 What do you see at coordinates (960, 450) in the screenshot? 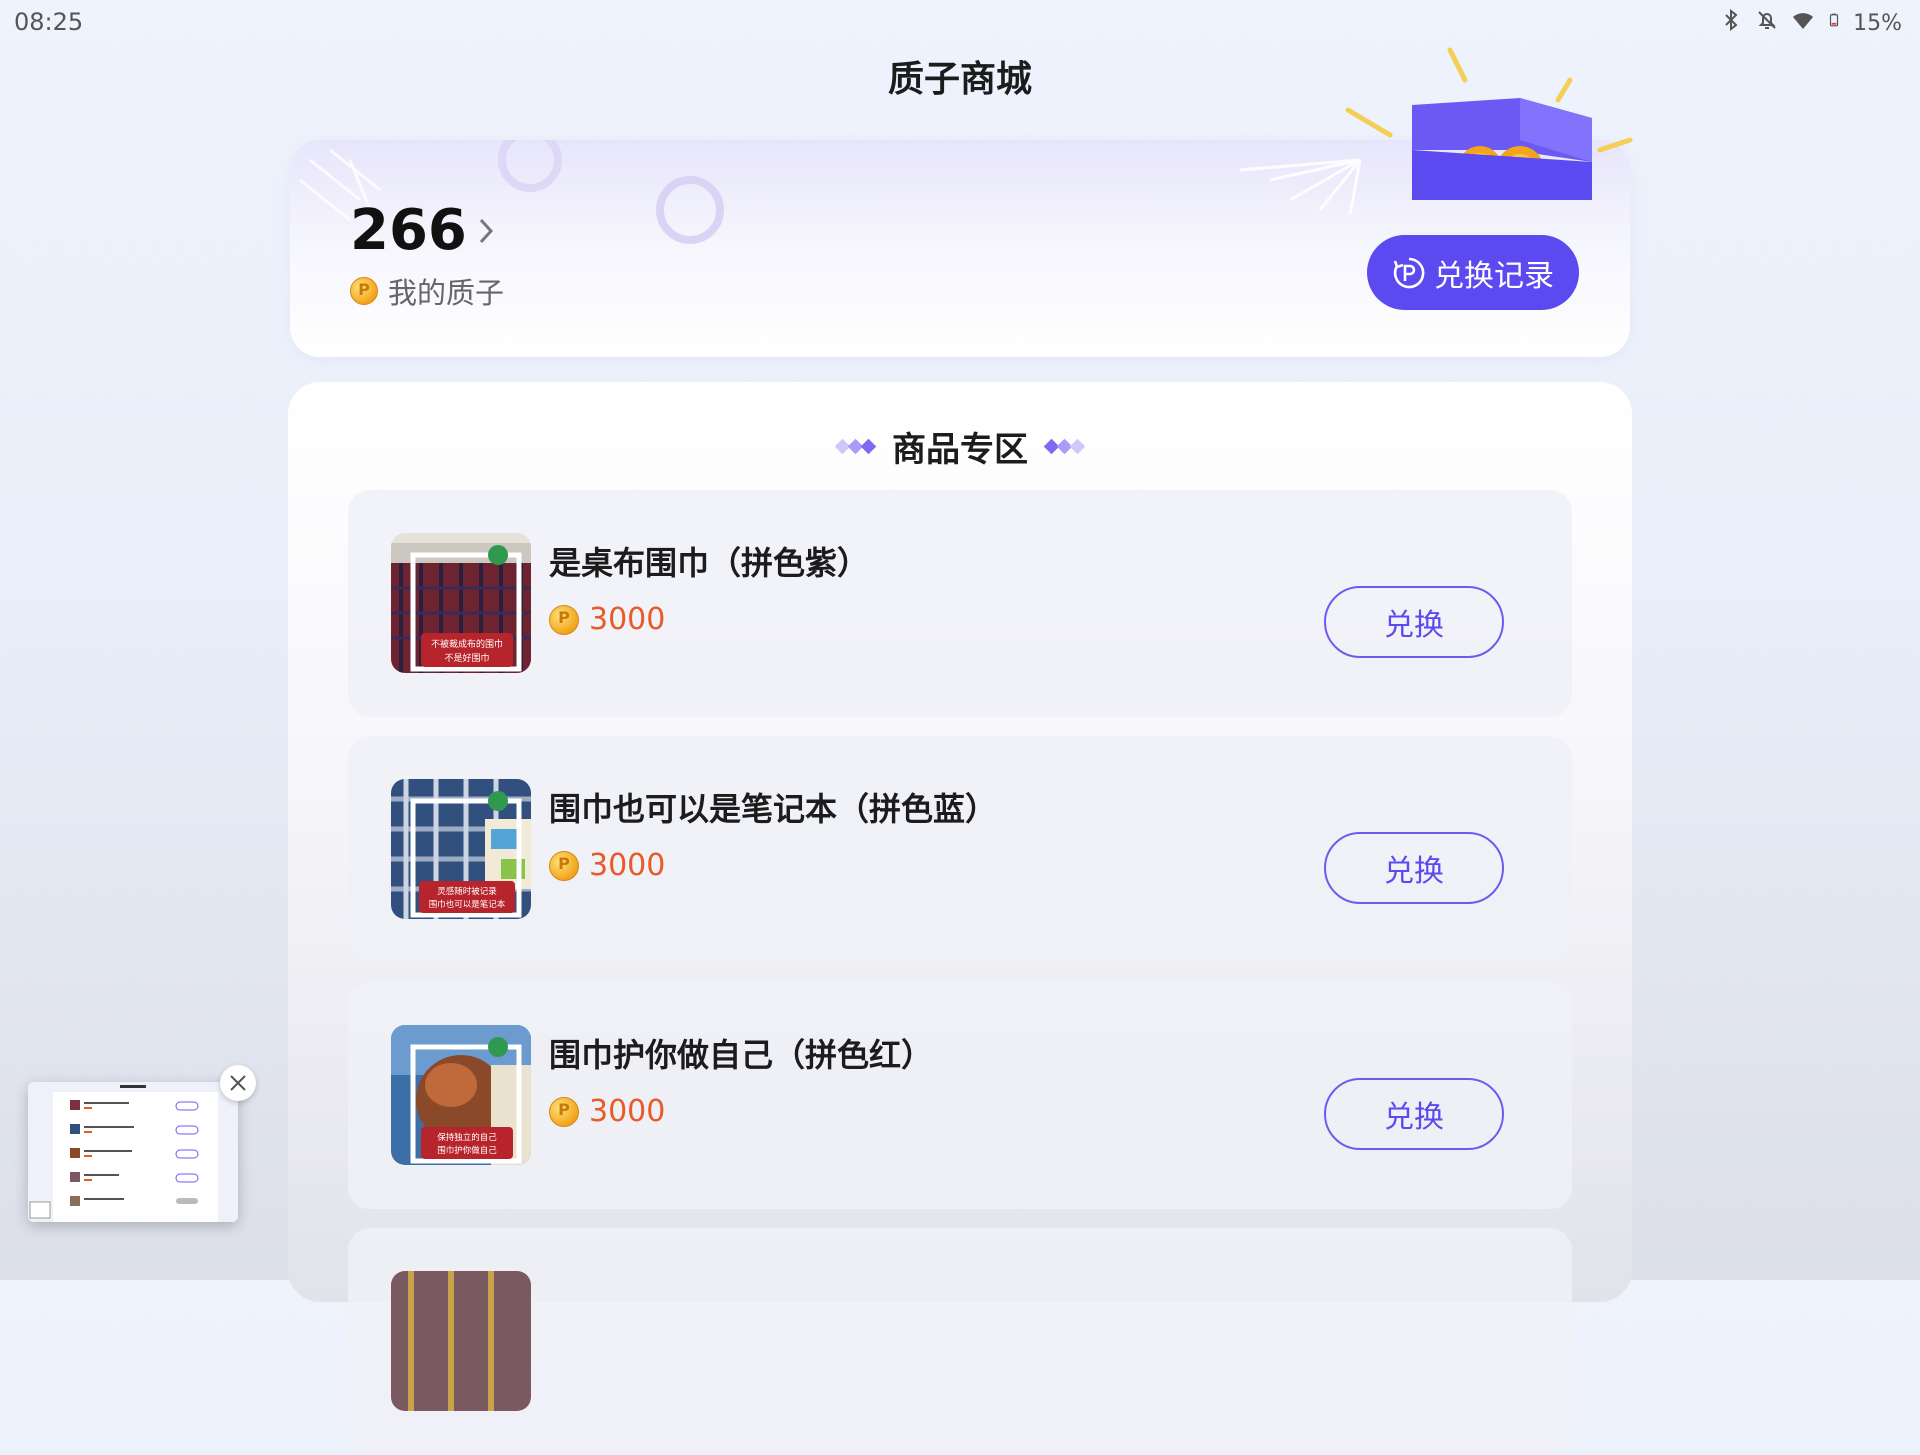
I see `section-title: 商品专区` at bounding box center [960, 450].